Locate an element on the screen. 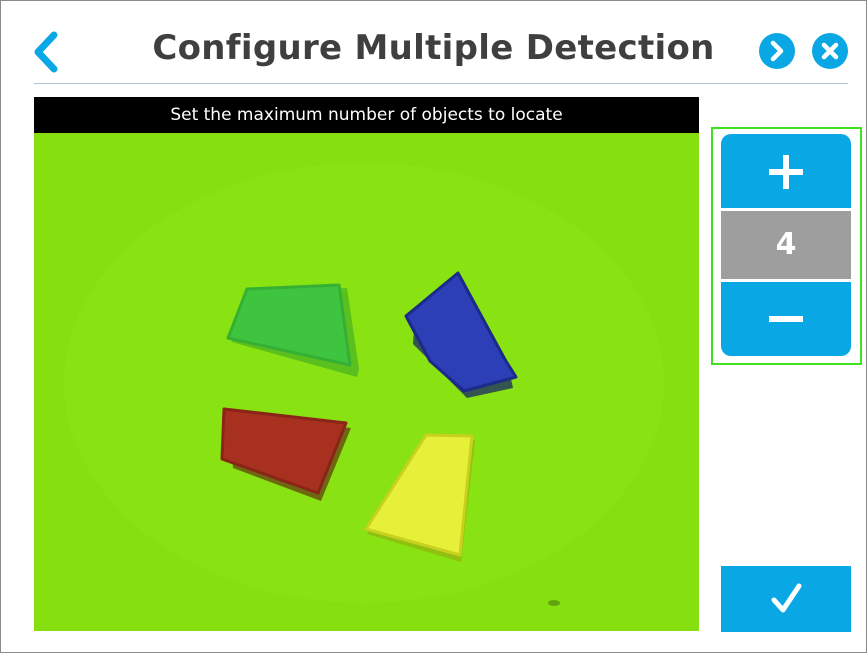  header-divider is located at coordinates (441, 83).